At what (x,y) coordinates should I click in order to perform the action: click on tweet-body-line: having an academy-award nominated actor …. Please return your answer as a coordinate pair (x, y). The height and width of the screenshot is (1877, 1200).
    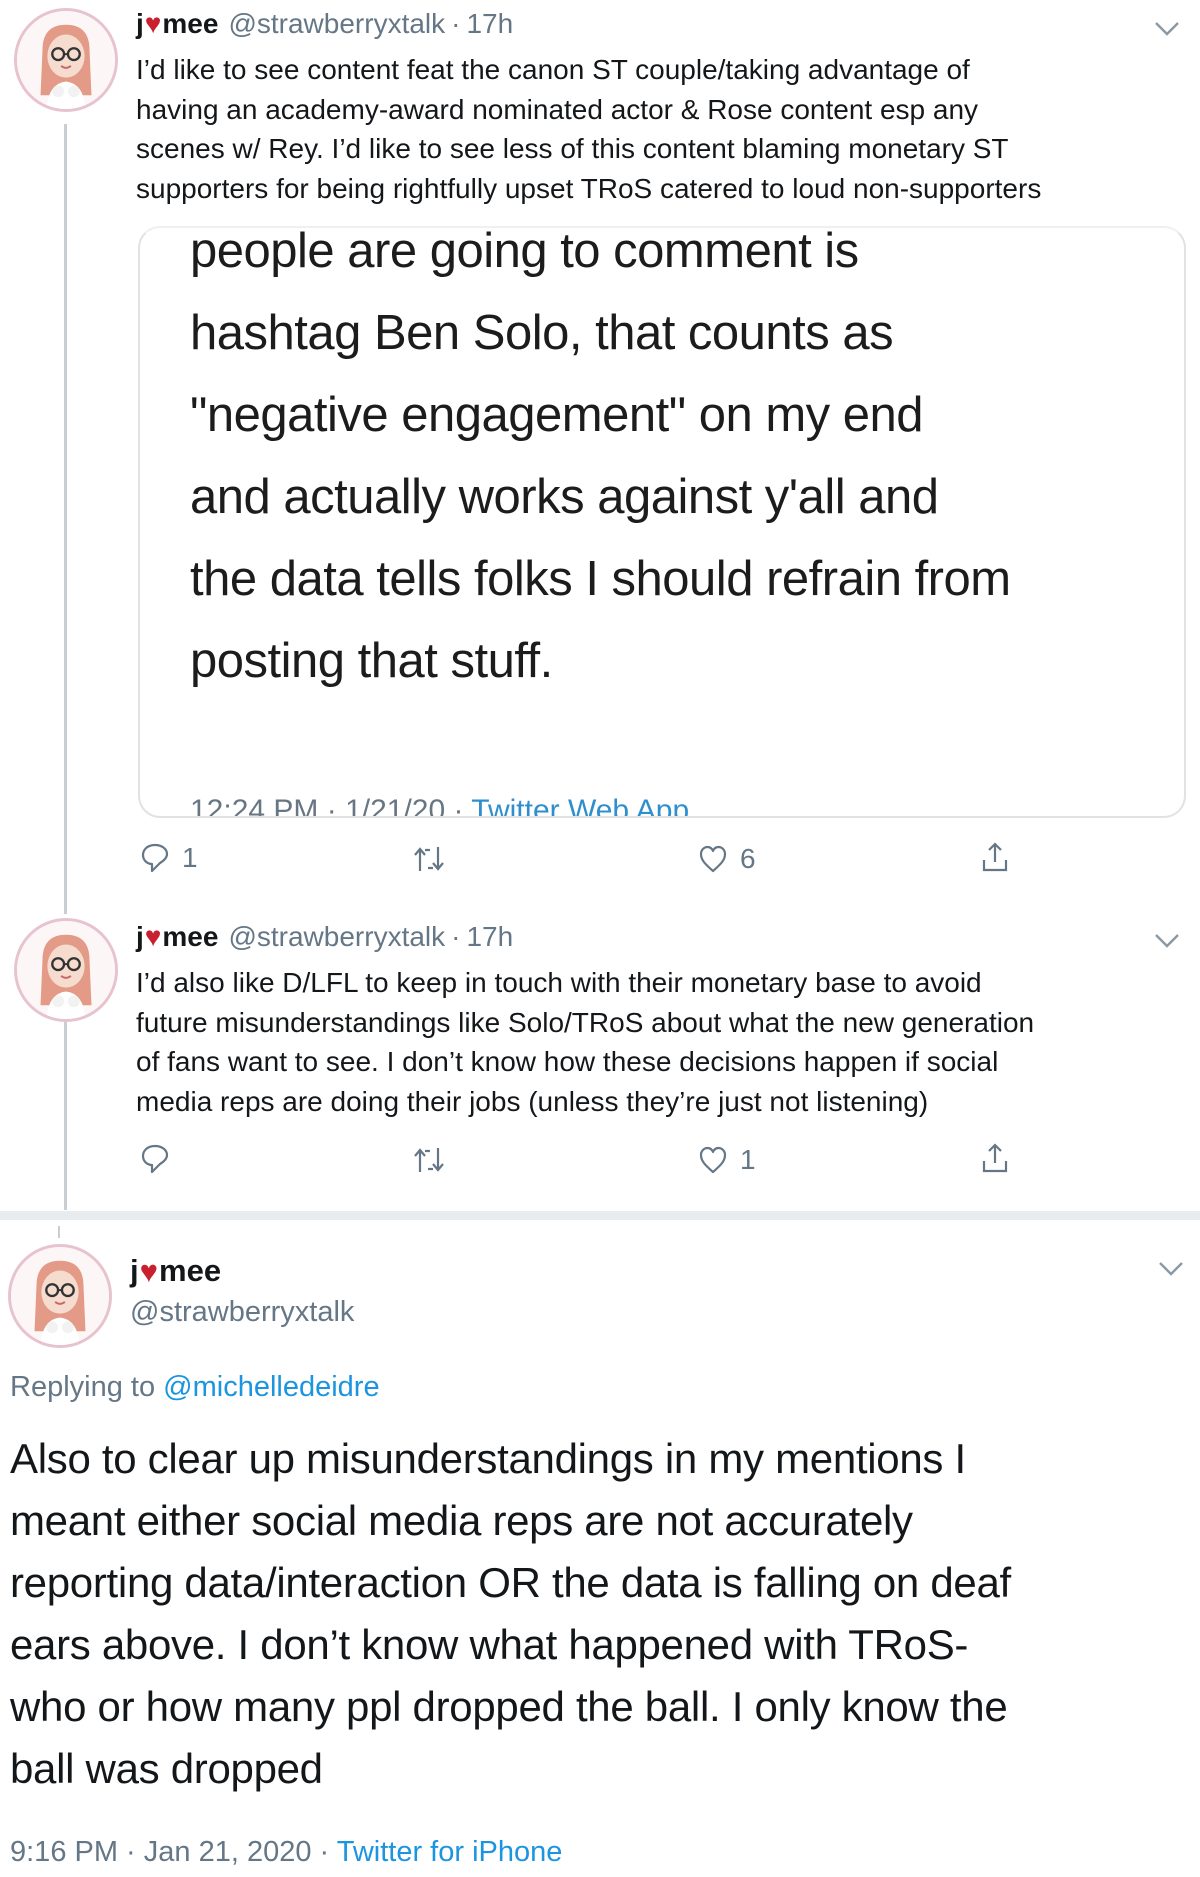
    Looking at the image, I should click on (557, 109).